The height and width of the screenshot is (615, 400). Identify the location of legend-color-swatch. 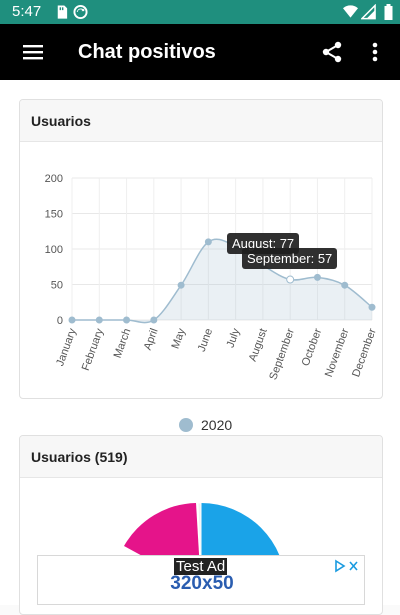
(186, 425).